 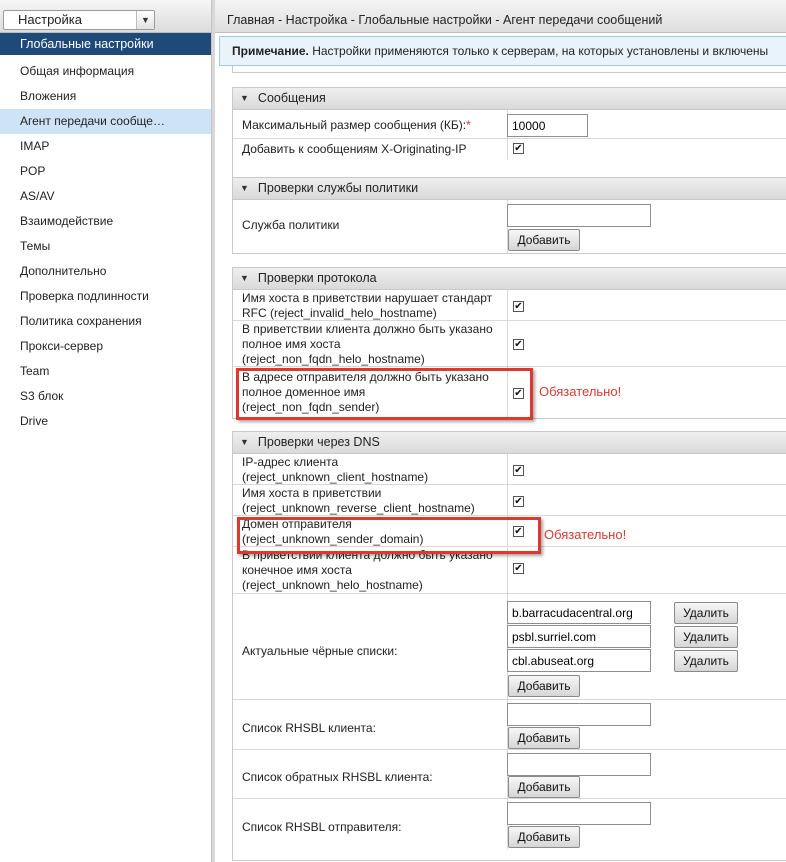 I want to click on sidebar-item-auth: Проверка подлинности, so click(x=105, y=296).